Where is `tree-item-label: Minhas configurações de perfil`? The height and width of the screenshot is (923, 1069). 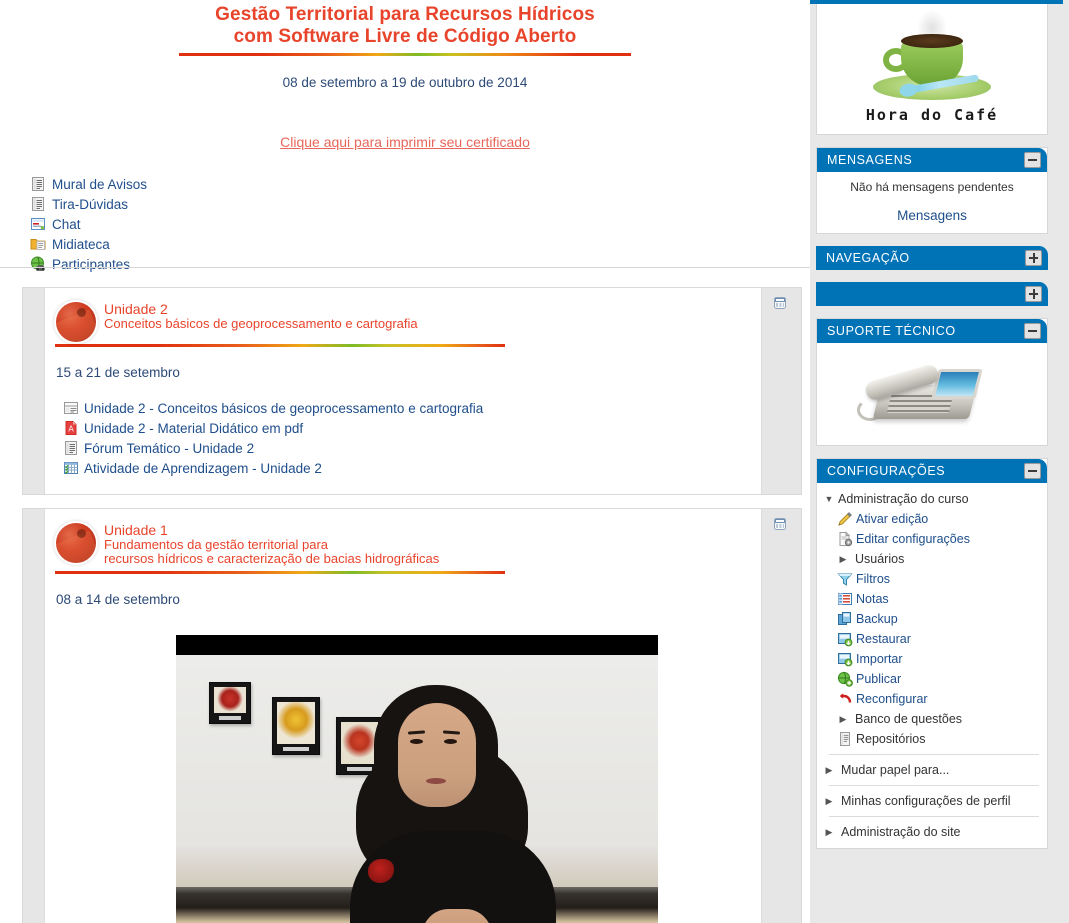
tree-item-label: Minhas configurações de perfil is located at coordinates (926, 801).